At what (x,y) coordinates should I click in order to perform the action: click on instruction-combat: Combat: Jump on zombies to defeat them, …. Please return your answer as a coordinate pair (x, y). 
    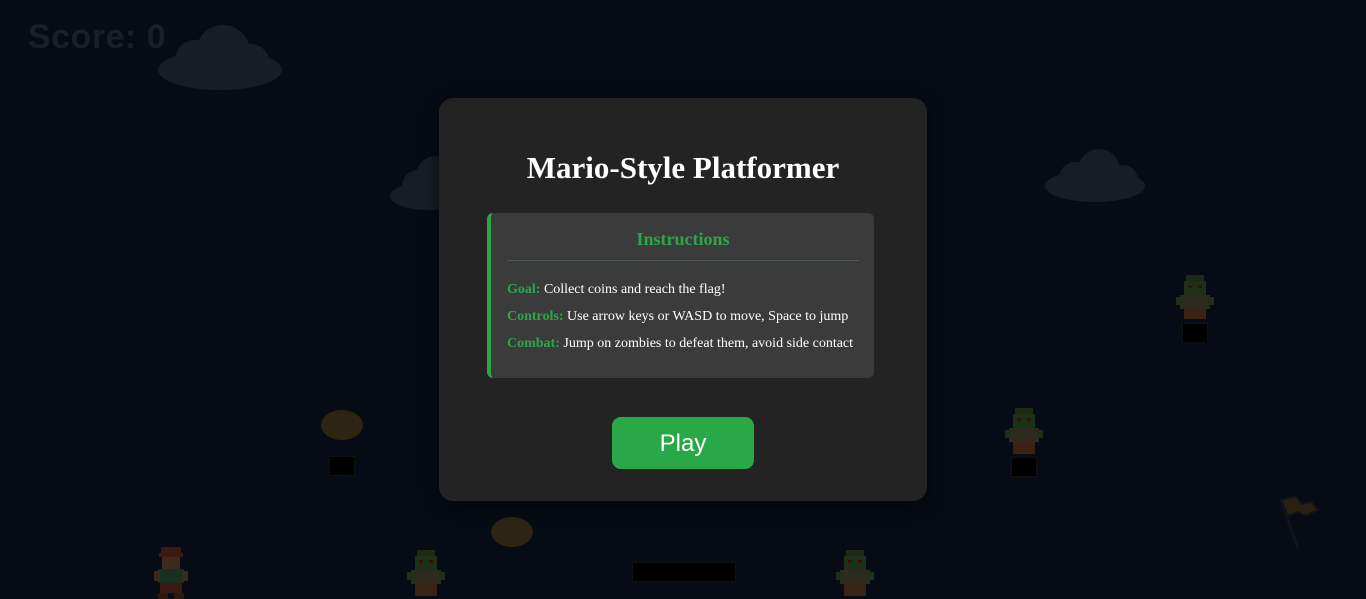
    Looking at the image, I should click on (683, 344).